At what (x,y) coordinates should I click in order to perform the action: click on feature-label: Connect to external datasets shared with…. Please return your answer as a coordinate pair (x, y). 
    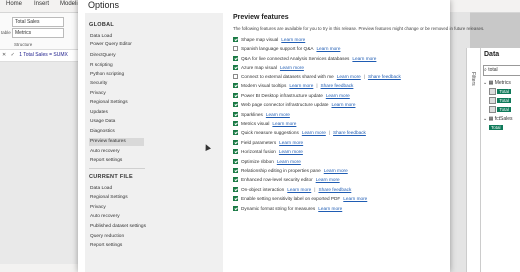
    Looking at the image, I should click on (287, 76).